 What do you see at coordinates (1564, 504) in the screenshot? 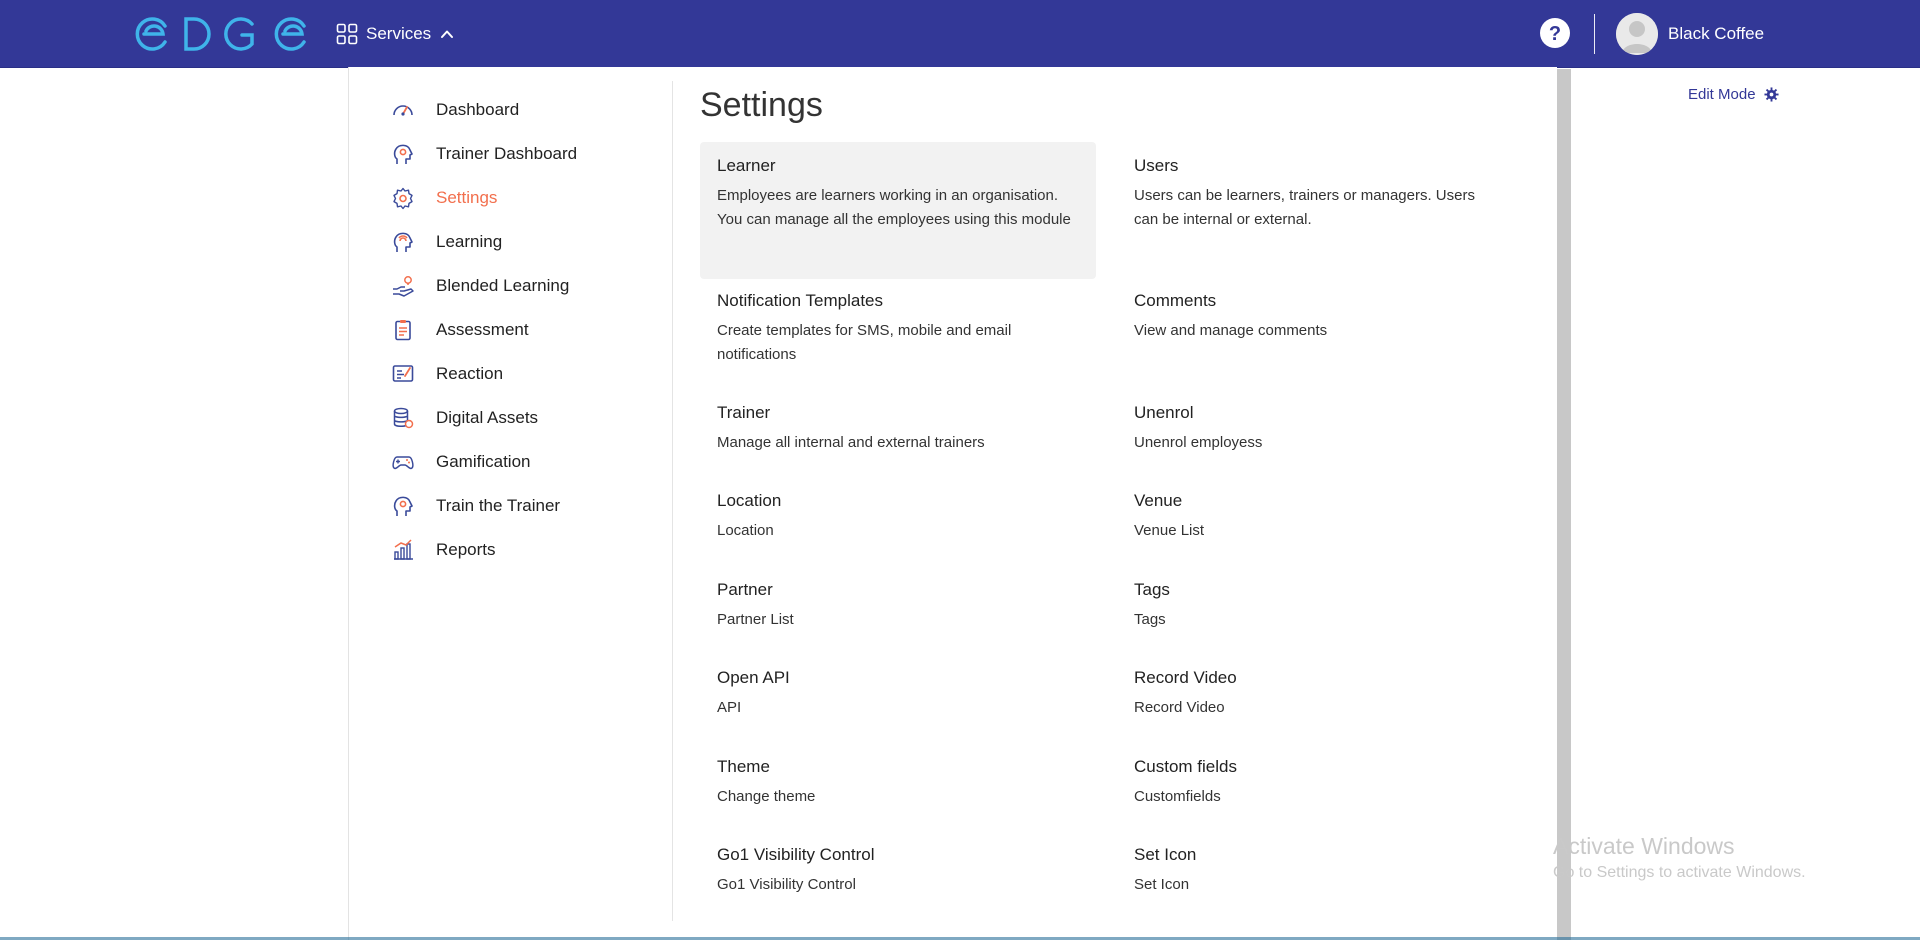
I see `panel-scrollbar` at bounding box center [1564, 504].